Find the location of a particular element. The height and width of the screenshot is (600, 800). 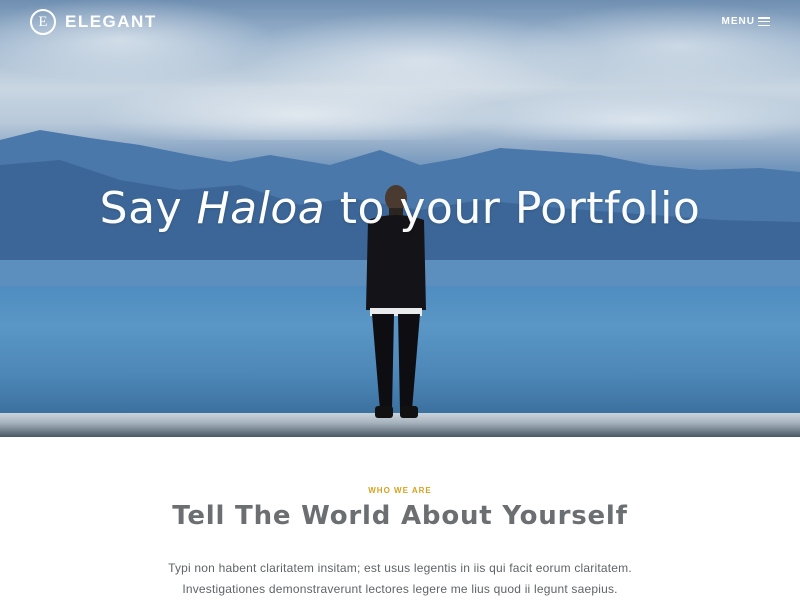

section-title: Tell The World About Yourself is located at coordinates (400, 516).